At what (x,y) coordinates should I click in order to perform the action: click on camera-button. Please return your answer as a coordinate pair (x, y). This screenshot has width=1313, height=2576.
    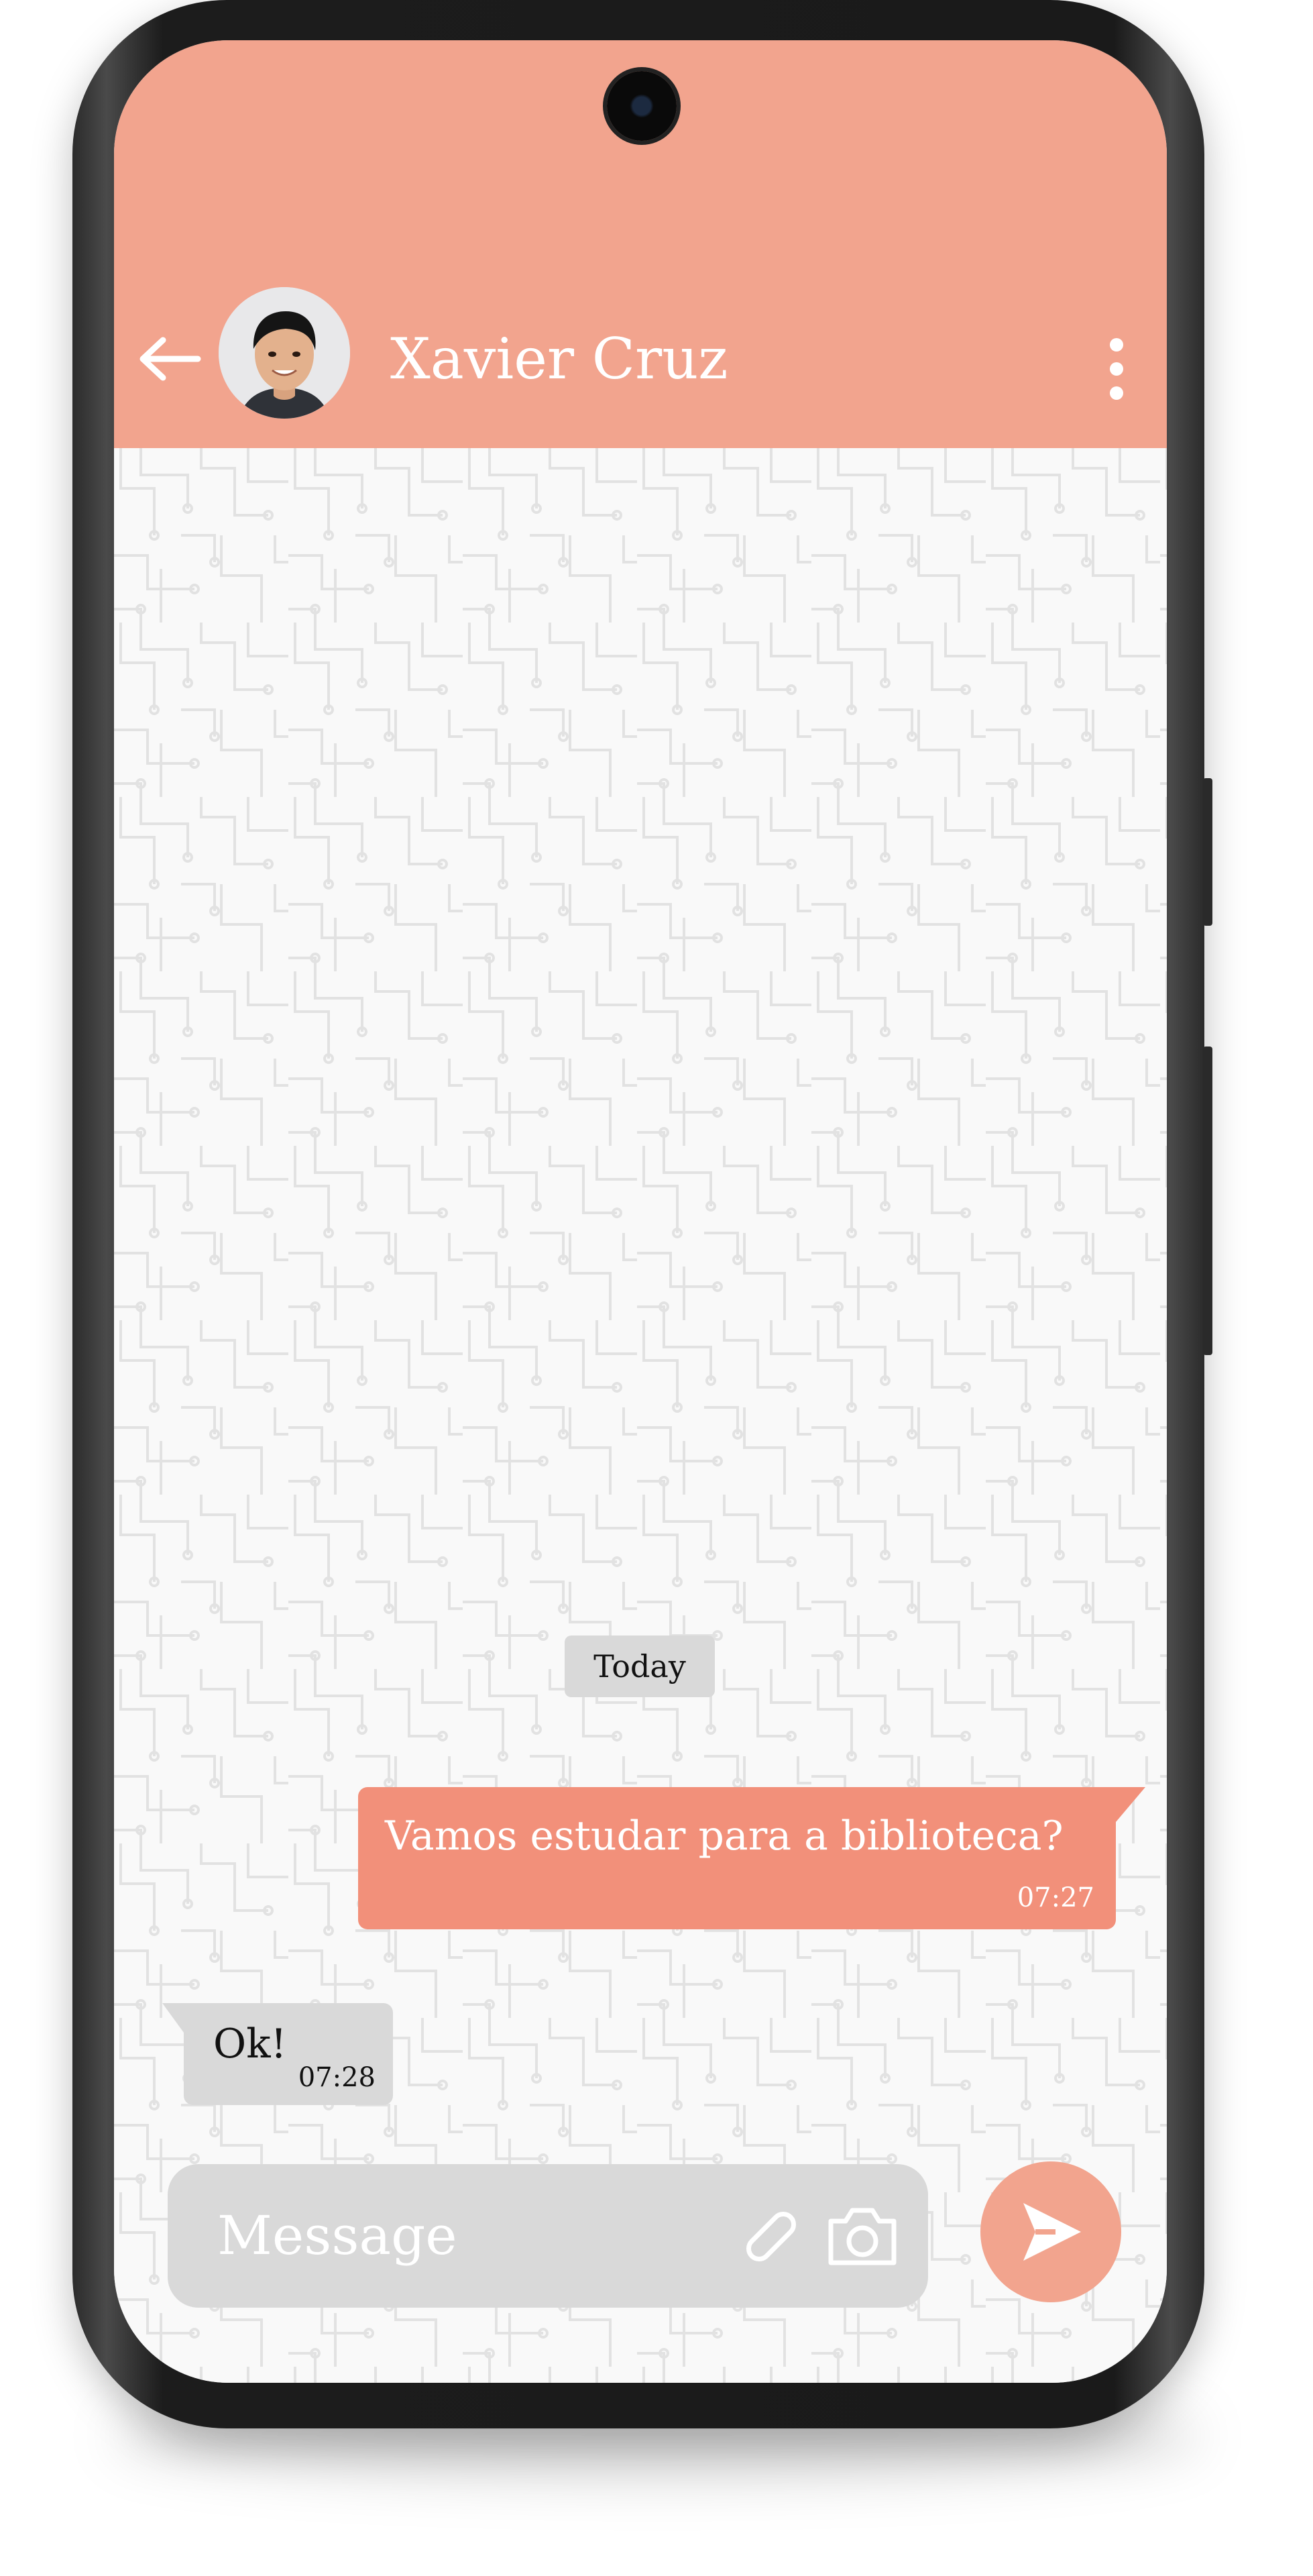
    Looking at the image, I should click on (862, 2236).